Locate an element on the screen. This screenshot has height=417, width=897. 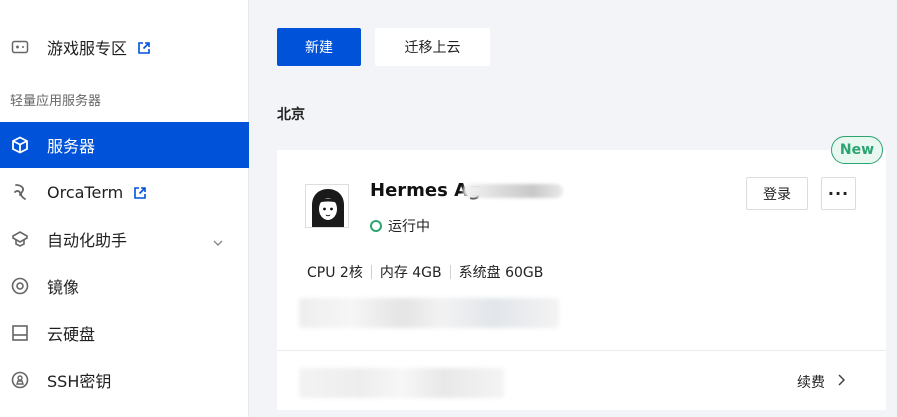
new-button: 新建 is located at coordinates (319, 47).